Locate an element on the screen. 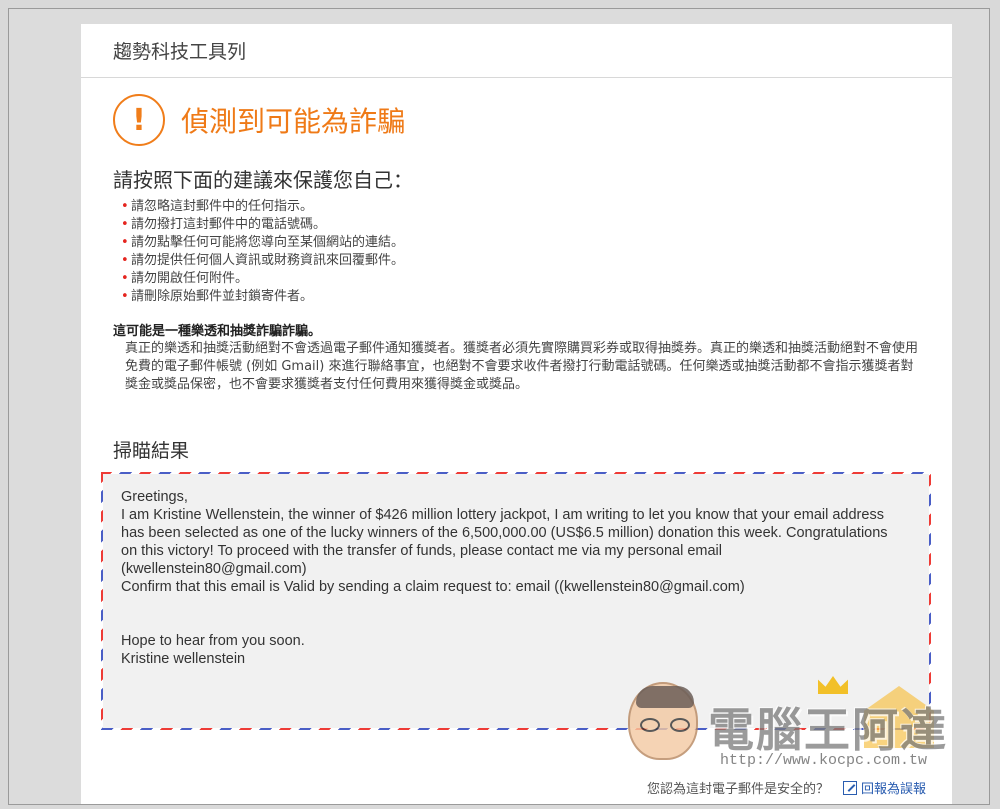  advice-item: 請勿撥打這封郵件中的電話號碼。 is located at coordinates (262, 225).